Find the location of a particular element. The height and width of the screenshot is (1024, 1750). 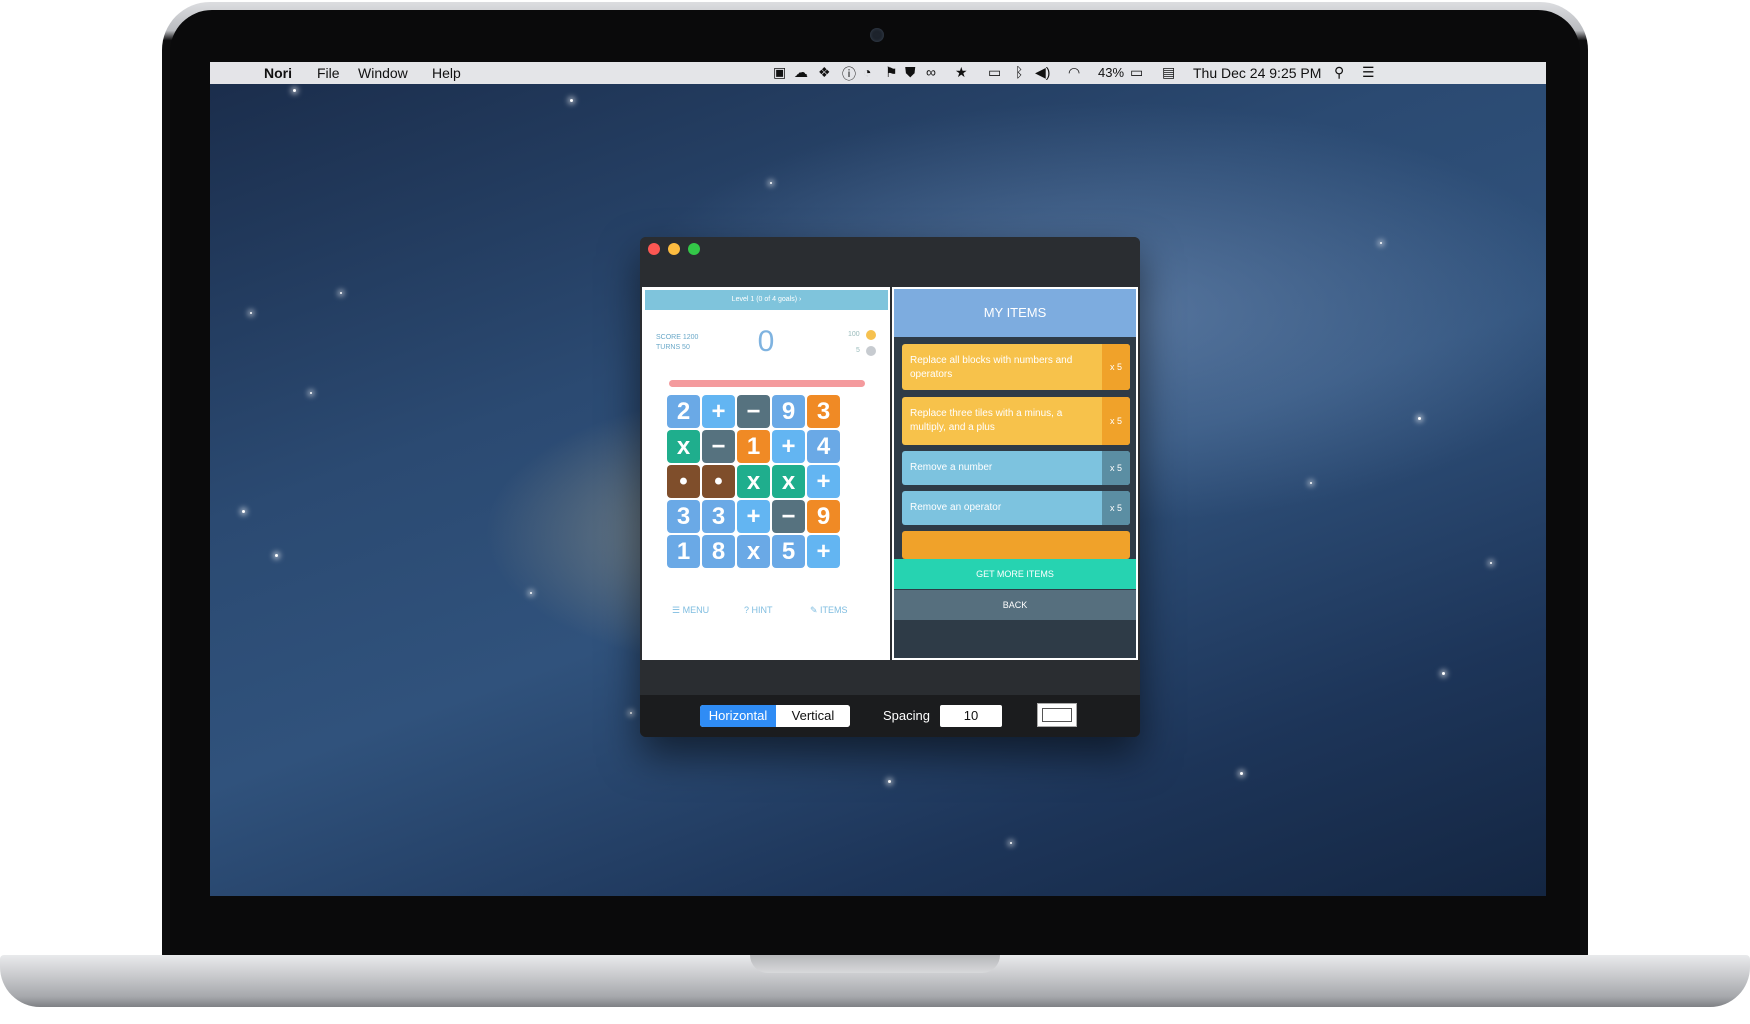

clock-app-icon: ◔ is located at coordinates (867, 72).